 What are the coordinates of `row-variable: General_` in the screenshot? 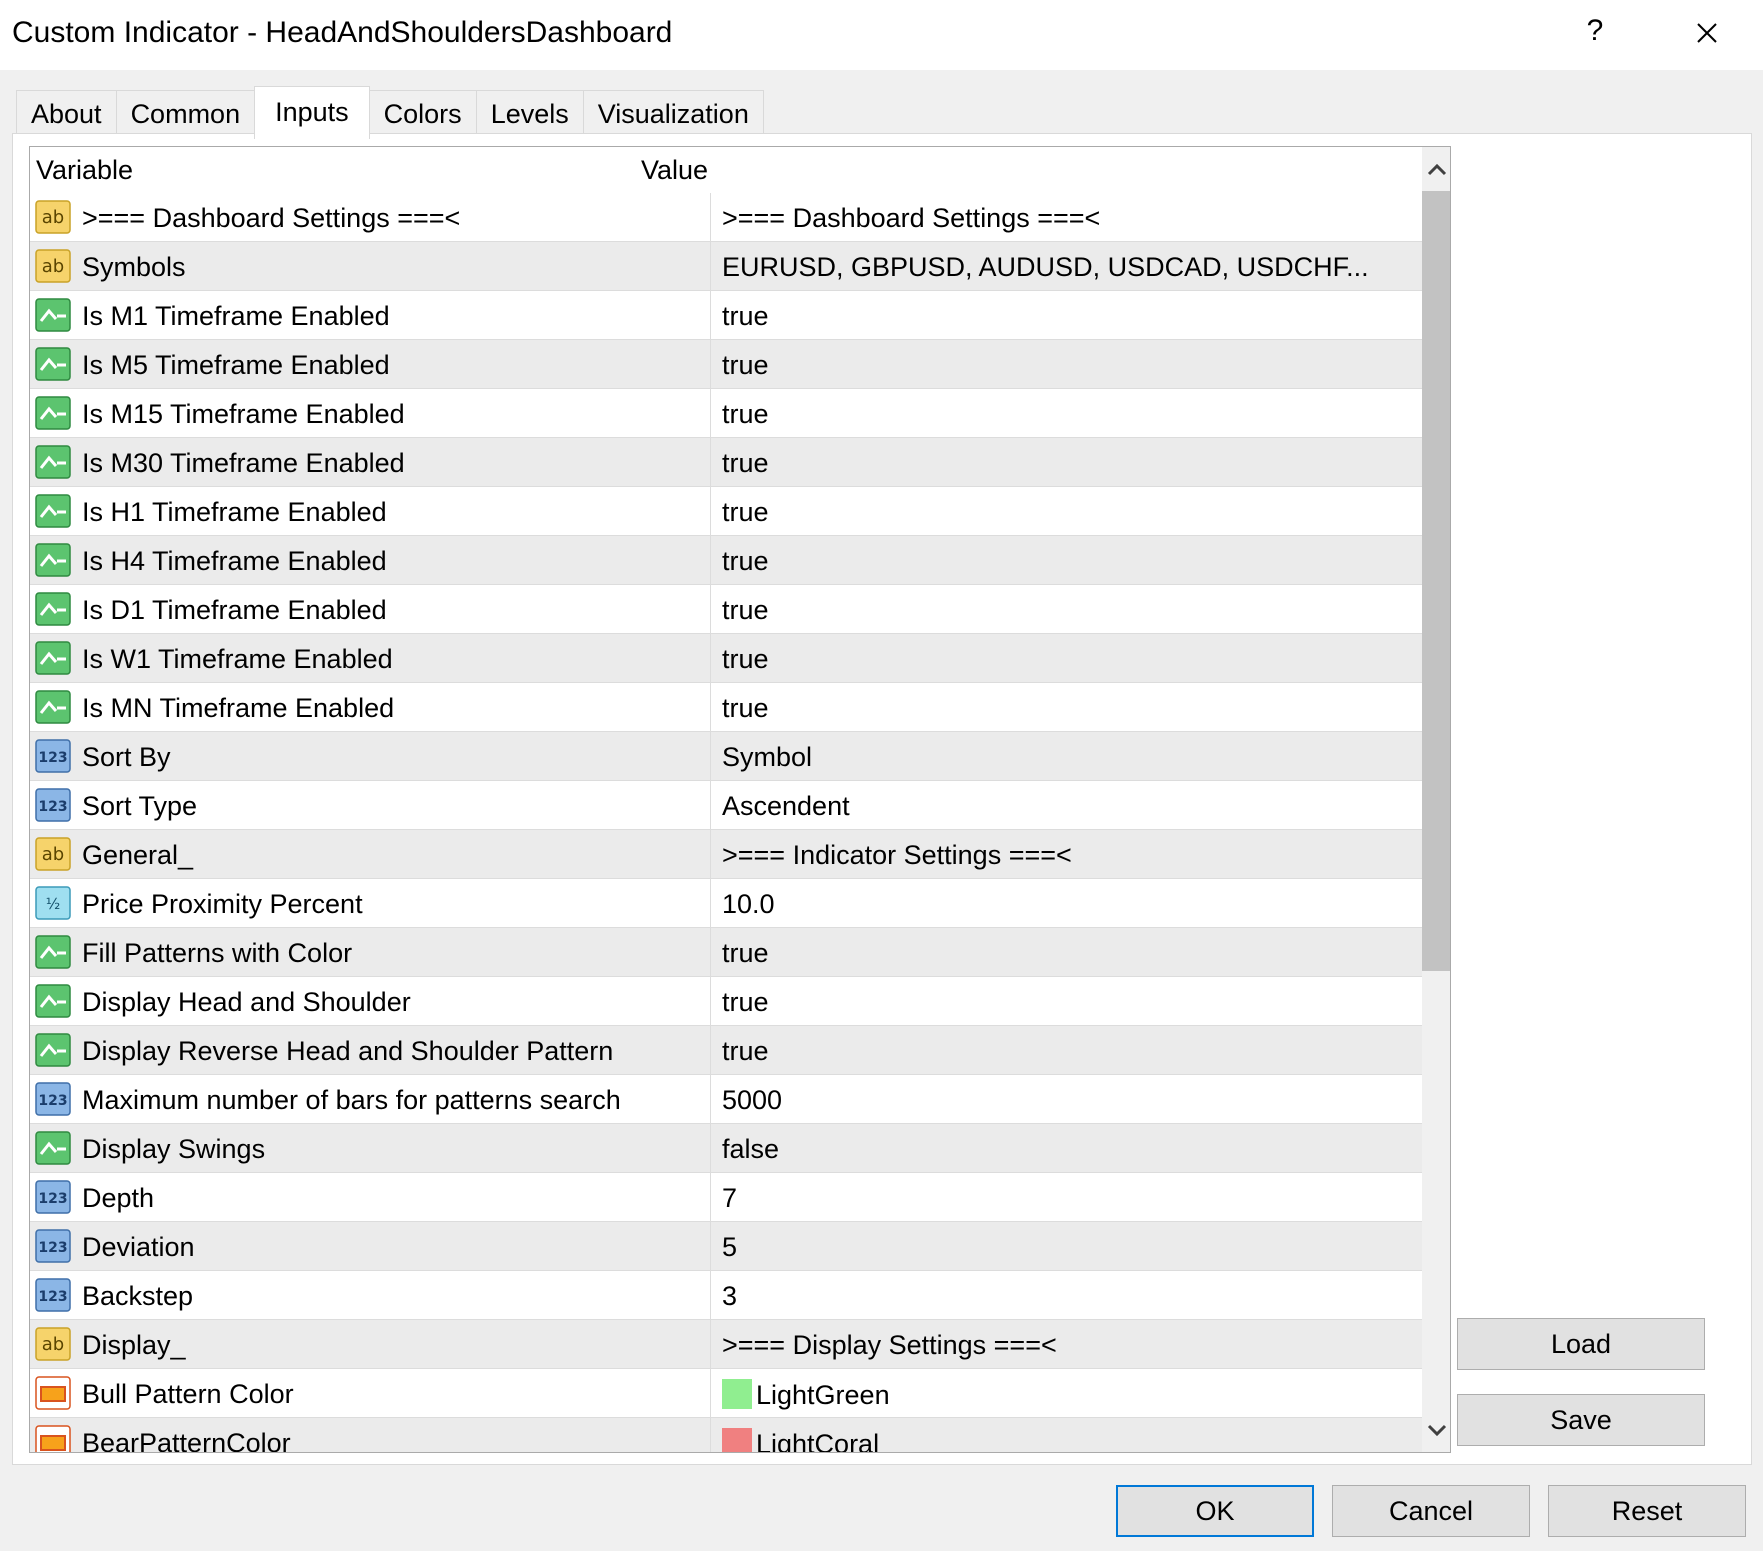 It's located at (138, 855).